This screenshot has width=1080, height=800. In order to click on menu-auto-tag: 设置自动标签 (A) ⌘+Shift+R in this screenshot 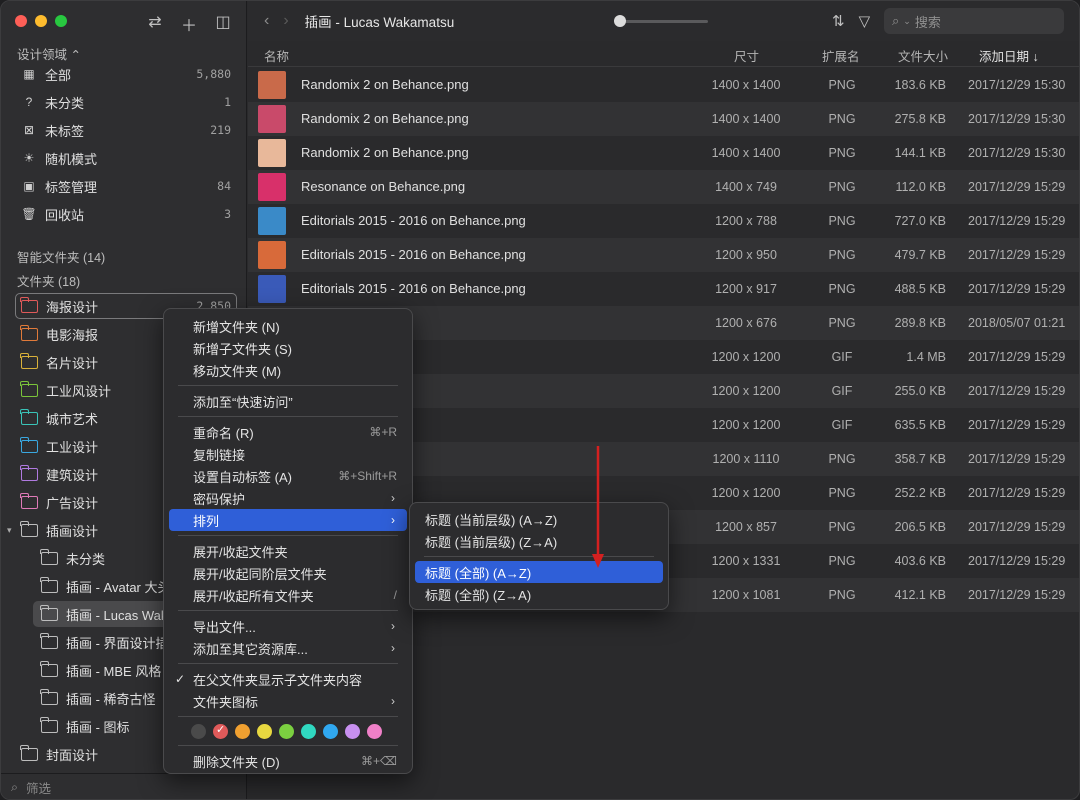, I will do `click(288, 476)`.